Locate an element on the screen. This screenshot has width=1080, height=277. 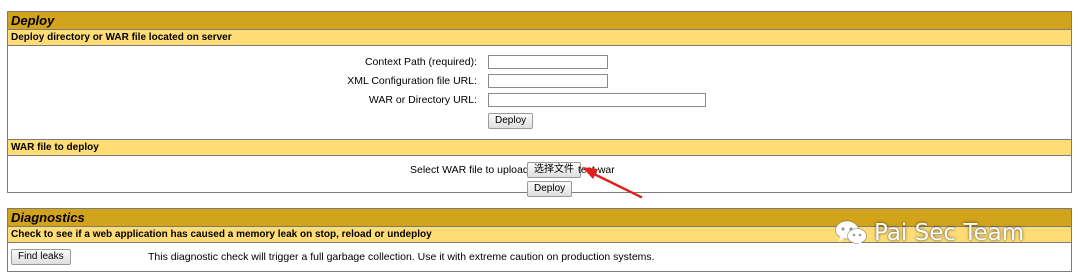
choose-file-button: 选择文件 is located at coordinates (554, 170).